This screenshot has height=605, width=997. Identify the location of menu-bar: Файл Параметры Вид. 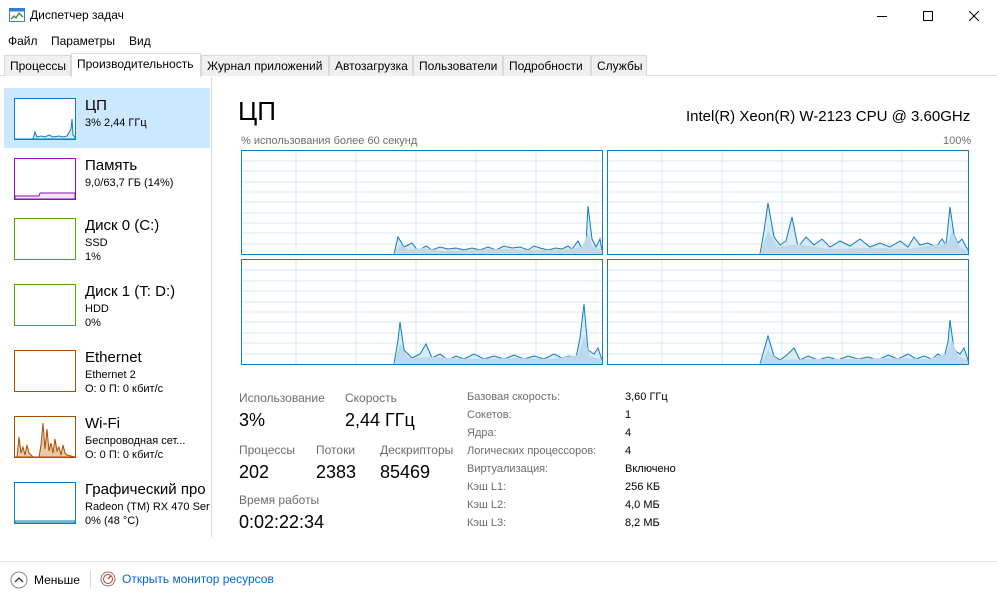
(498, 41).